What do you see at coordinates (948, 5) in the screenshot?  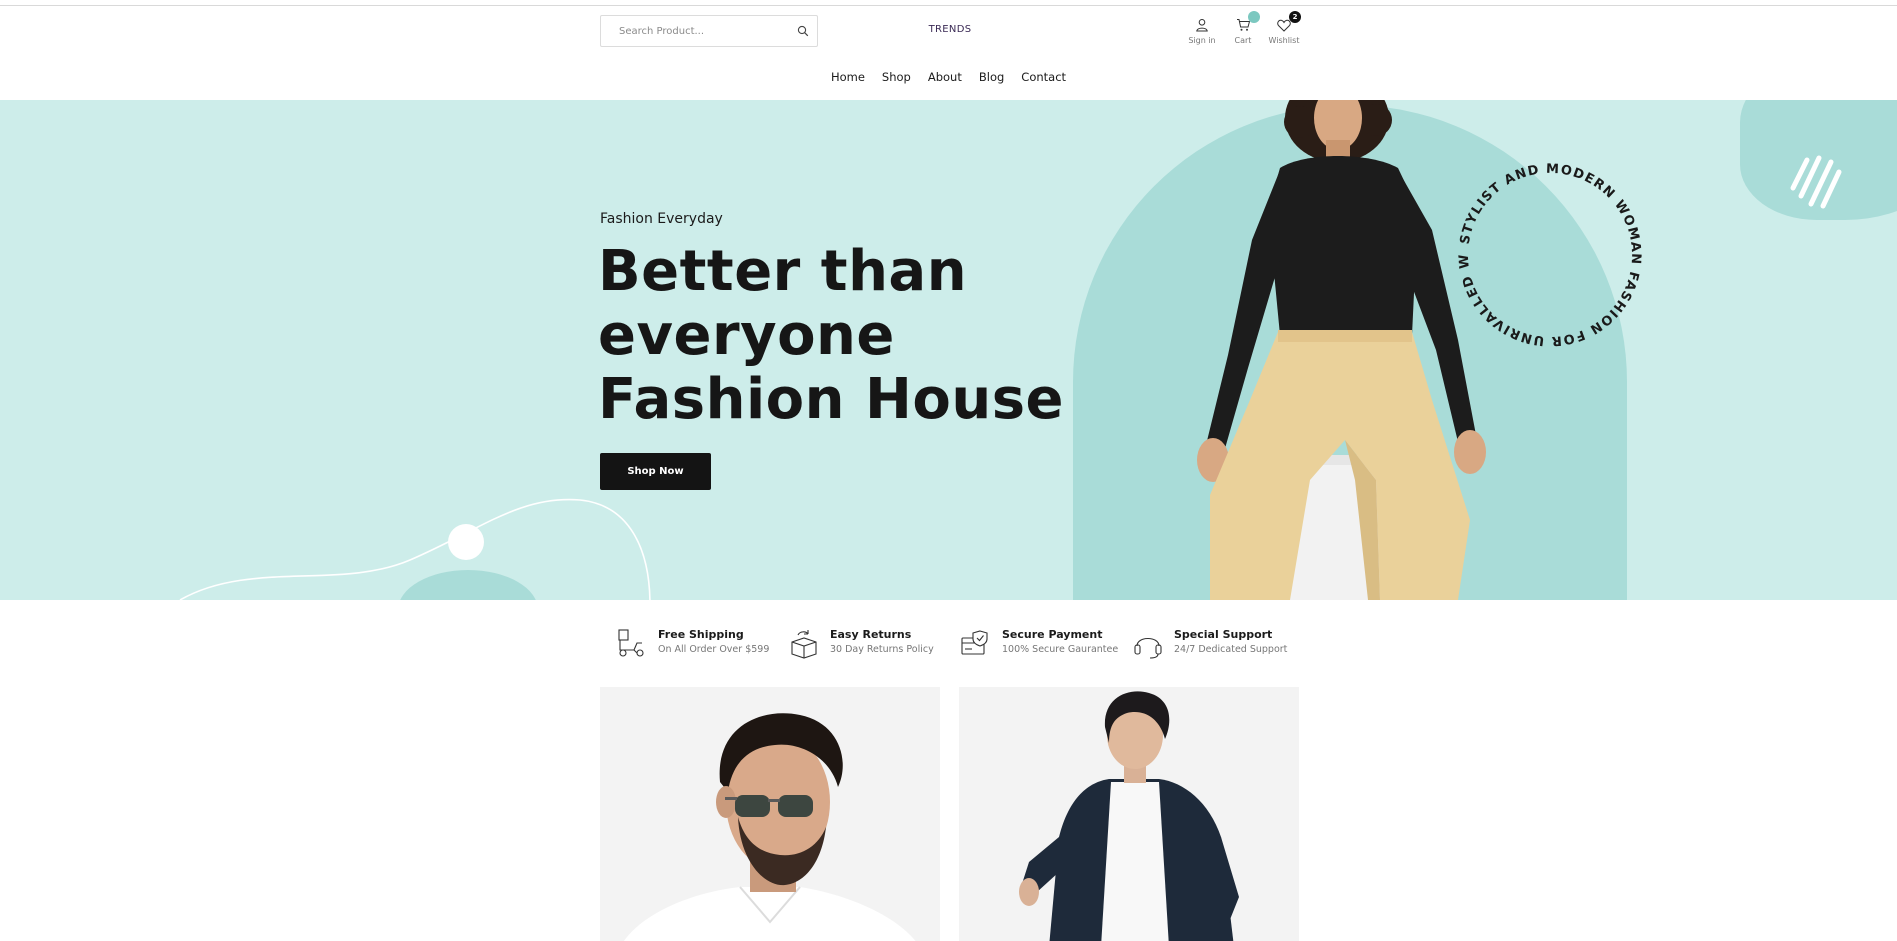 I see `top-border` at bounding box center [948, 5].